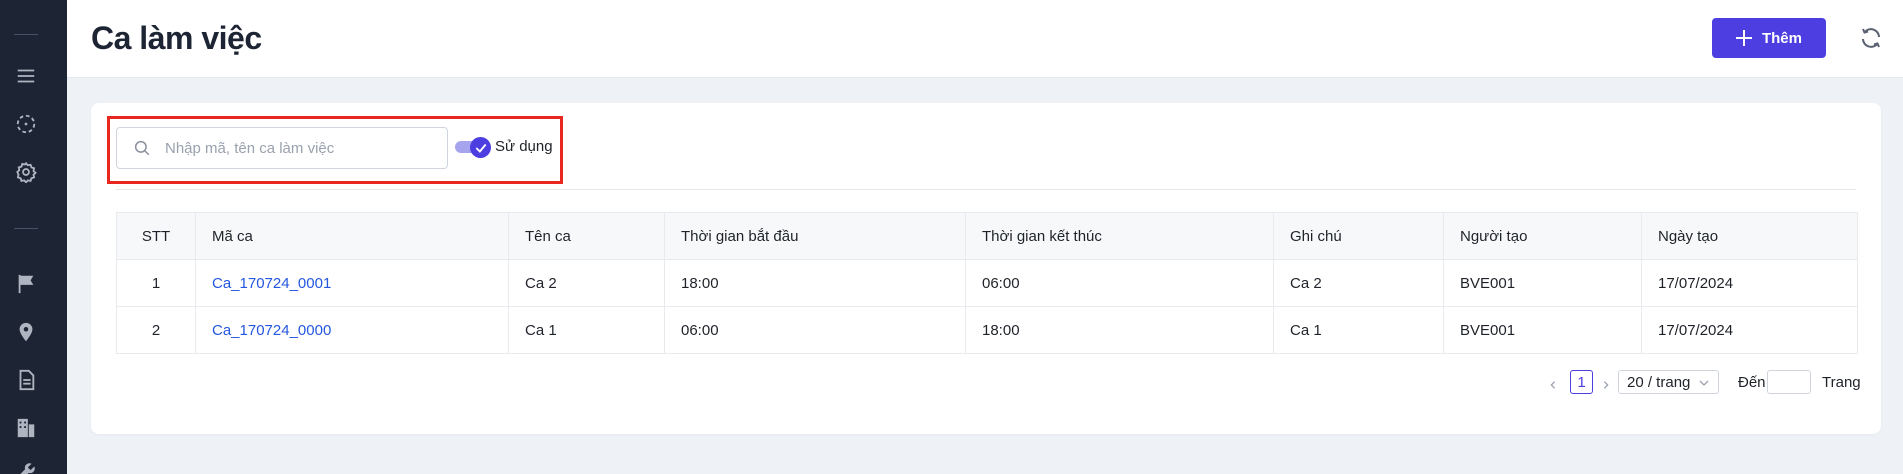 The height and width of the screenshot is (474, 1903). I want to click on column-header-name: Tên ca, so click(586, 236).